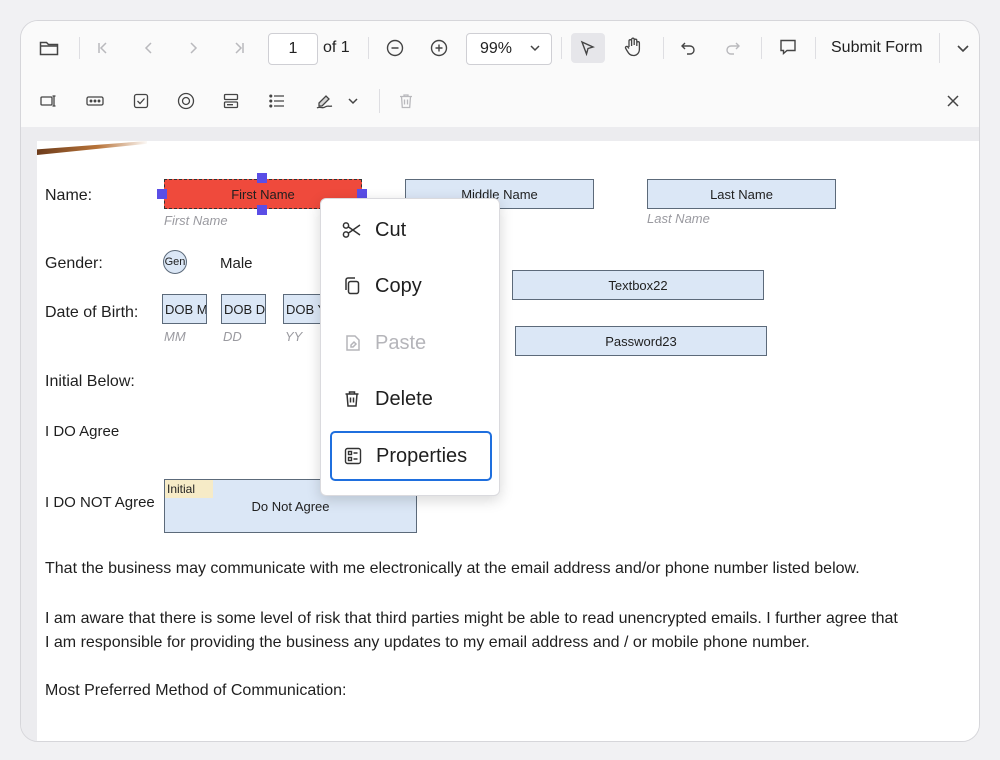 This screenshot has height=760, width=1000. What do you see at coordinates (953, 101) in the screenshot?
I see `close-icon` at bounding box center [953, 101].